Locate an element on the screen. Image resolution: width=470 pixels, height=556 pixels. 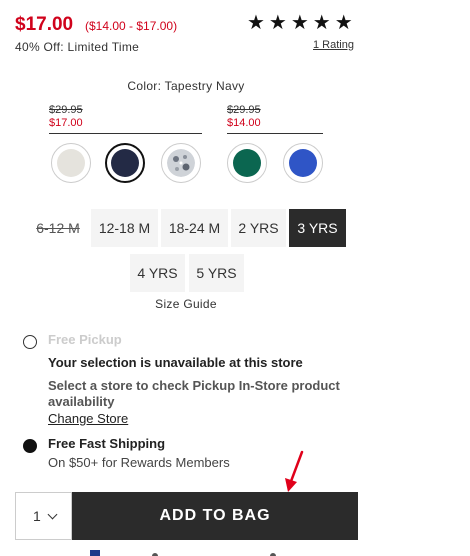
quantity-select: 1 is located at coordinates (43, 516).